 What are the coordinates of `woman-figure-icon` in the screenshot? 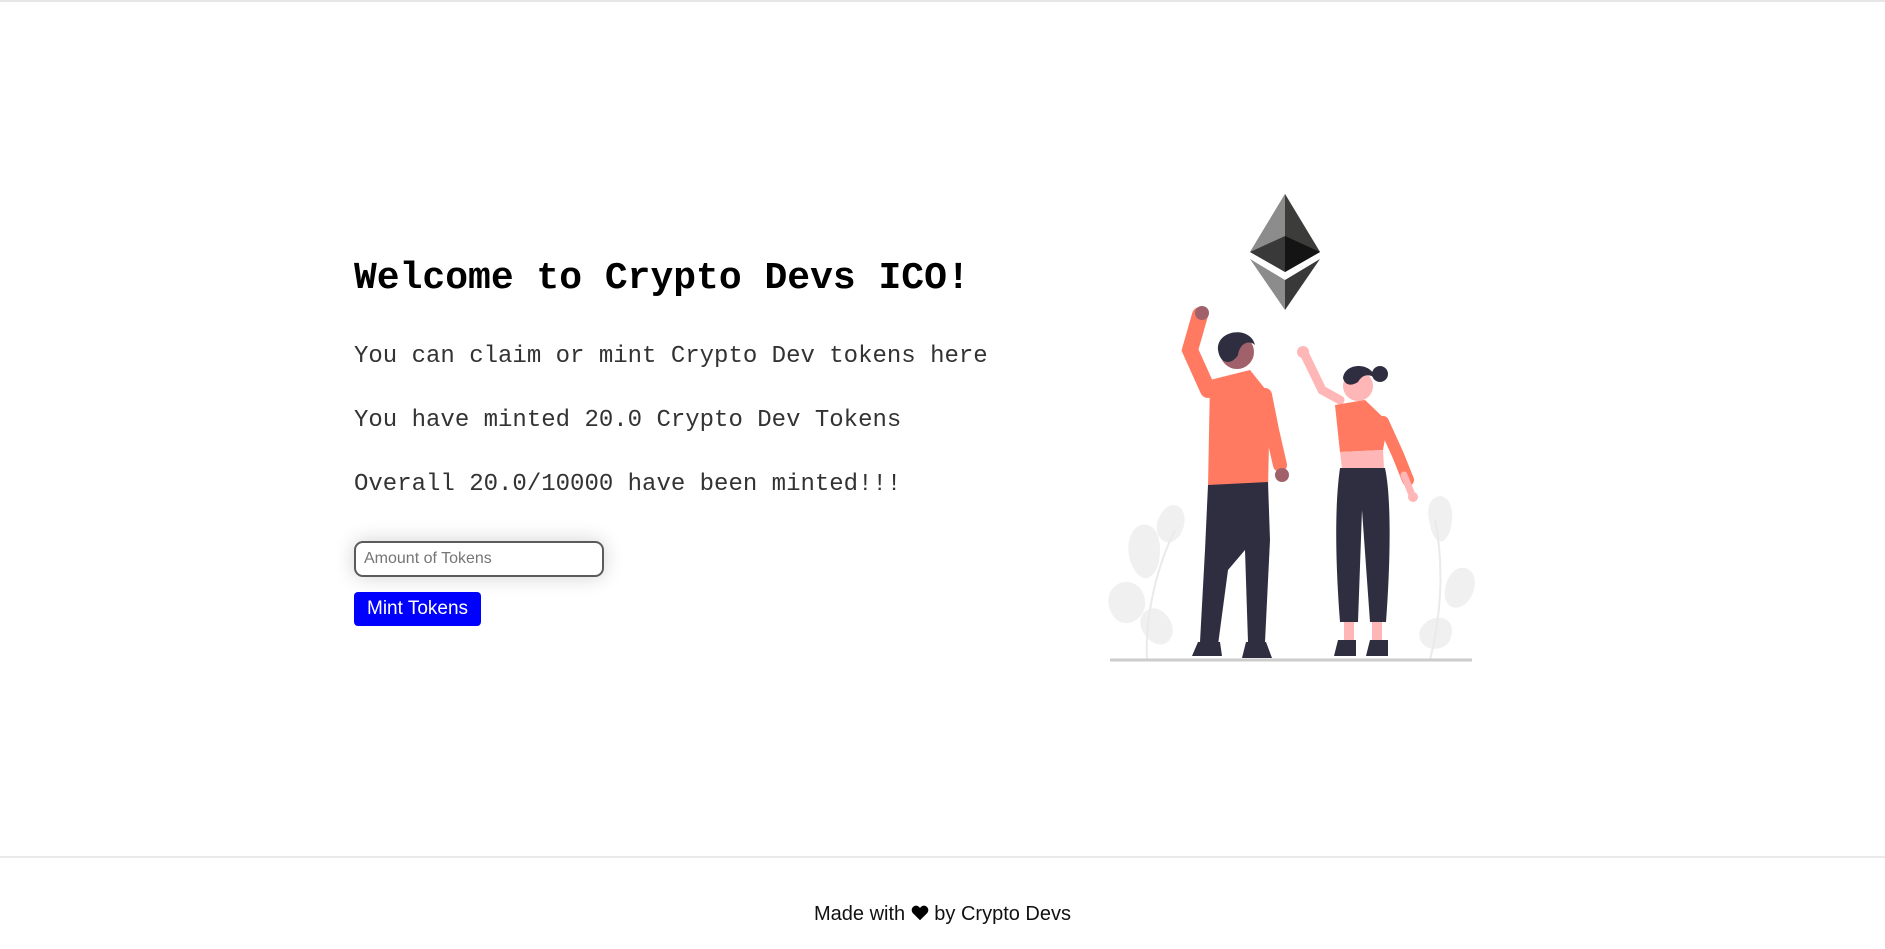 It's located at (1357, 501).